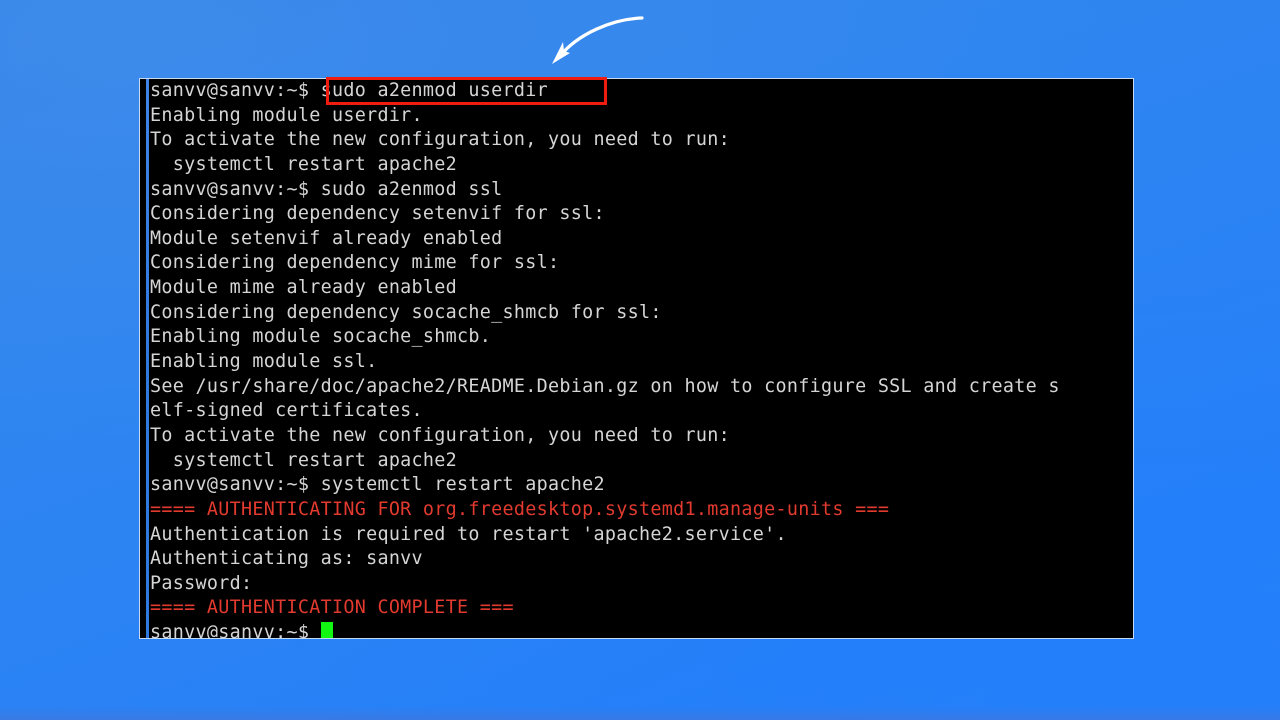  Describe the element at coordinates (377, 485) in the screenshot. I see `terminal-line: sanvv@sanvv:~$ systemctl restart apache2` at that location.